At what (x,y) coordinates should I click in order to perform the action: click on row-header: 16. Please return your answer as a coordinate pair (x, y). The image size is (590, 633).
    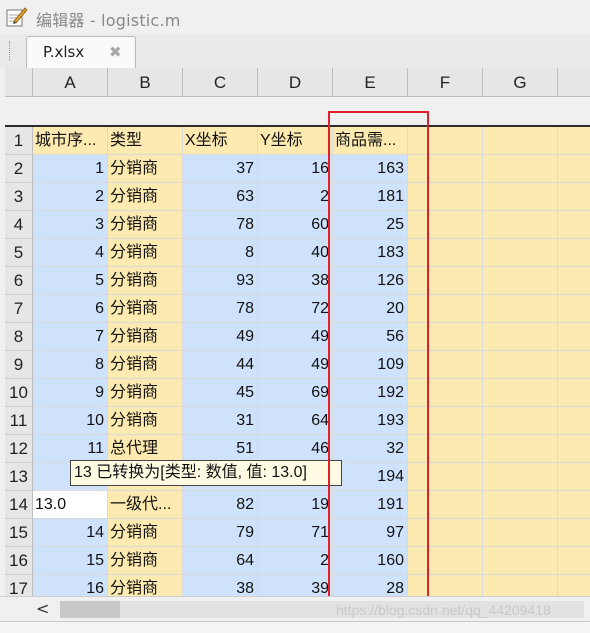
    Looking at the image, I should click on (19, 561).